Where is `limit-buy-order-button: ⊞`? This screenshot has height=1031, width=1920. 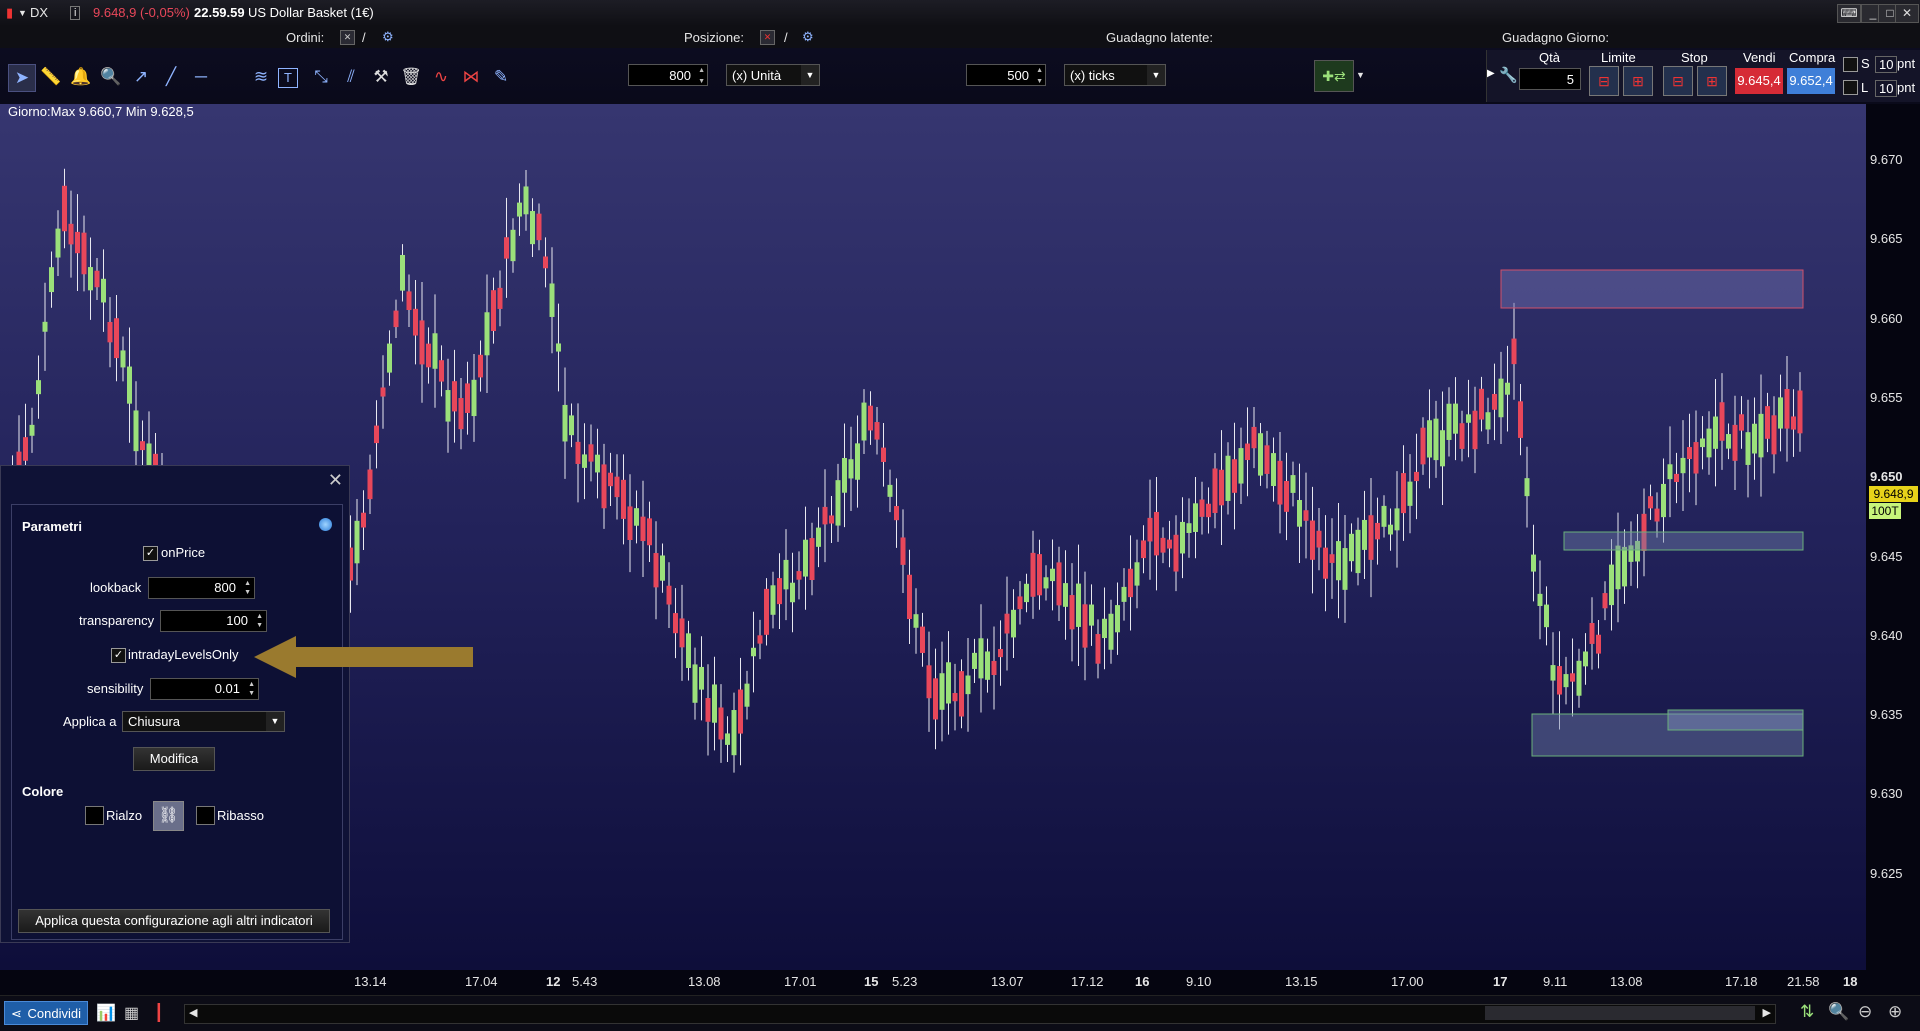
limit-buy-order-button: ⊞ is located at coordinates (1638, 81).